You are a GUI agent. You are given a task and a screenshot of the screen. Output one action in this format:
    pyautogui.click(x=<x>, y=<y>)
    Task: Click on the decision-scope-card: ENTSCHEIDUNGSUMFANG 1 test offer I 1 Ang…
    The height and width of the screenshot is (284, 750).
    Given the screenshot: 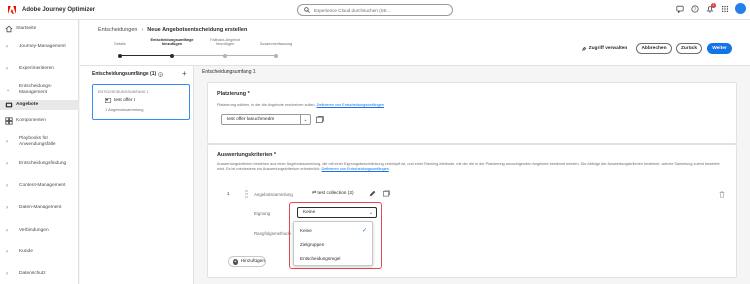 What is the action you would take?
    pyautogui.click(x=141, y=102)
    